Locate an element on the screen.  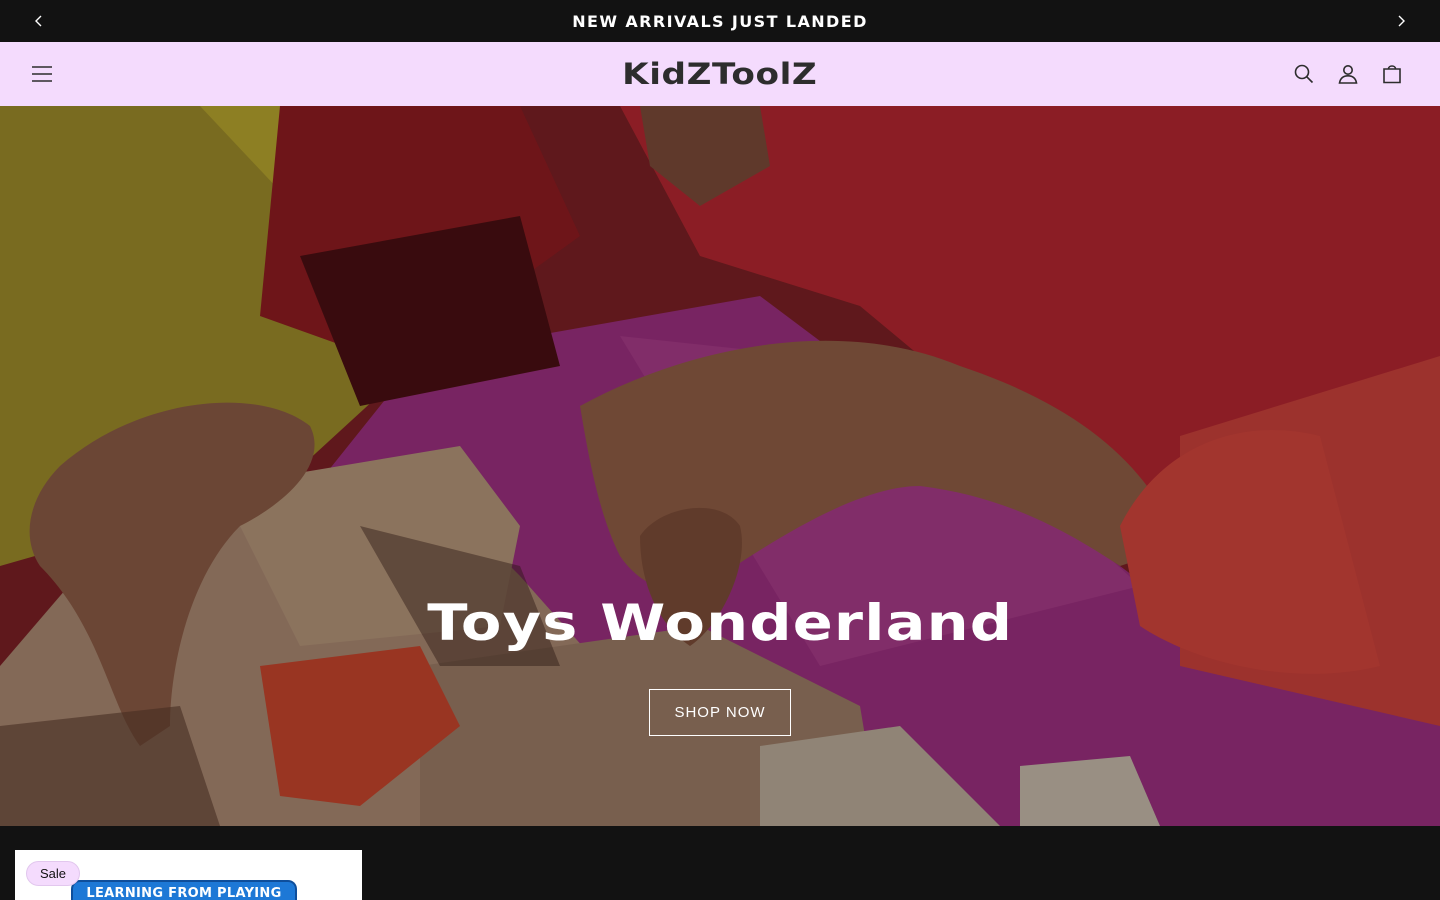
search-icon is located at coordinates (1304, 74).